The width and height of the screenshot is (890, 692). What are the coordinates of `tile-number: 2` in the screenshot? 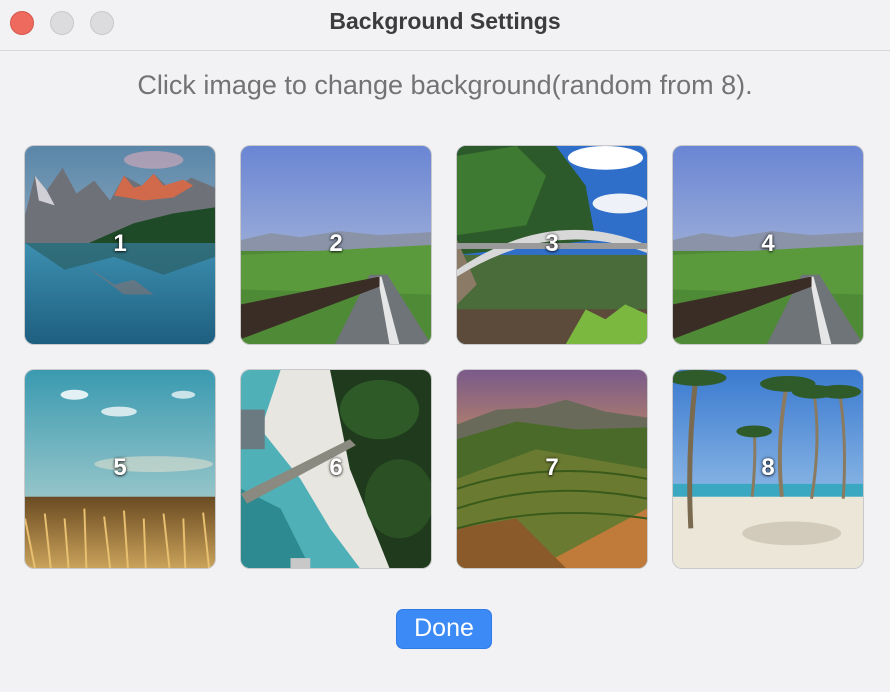 It's located at (336, 243).